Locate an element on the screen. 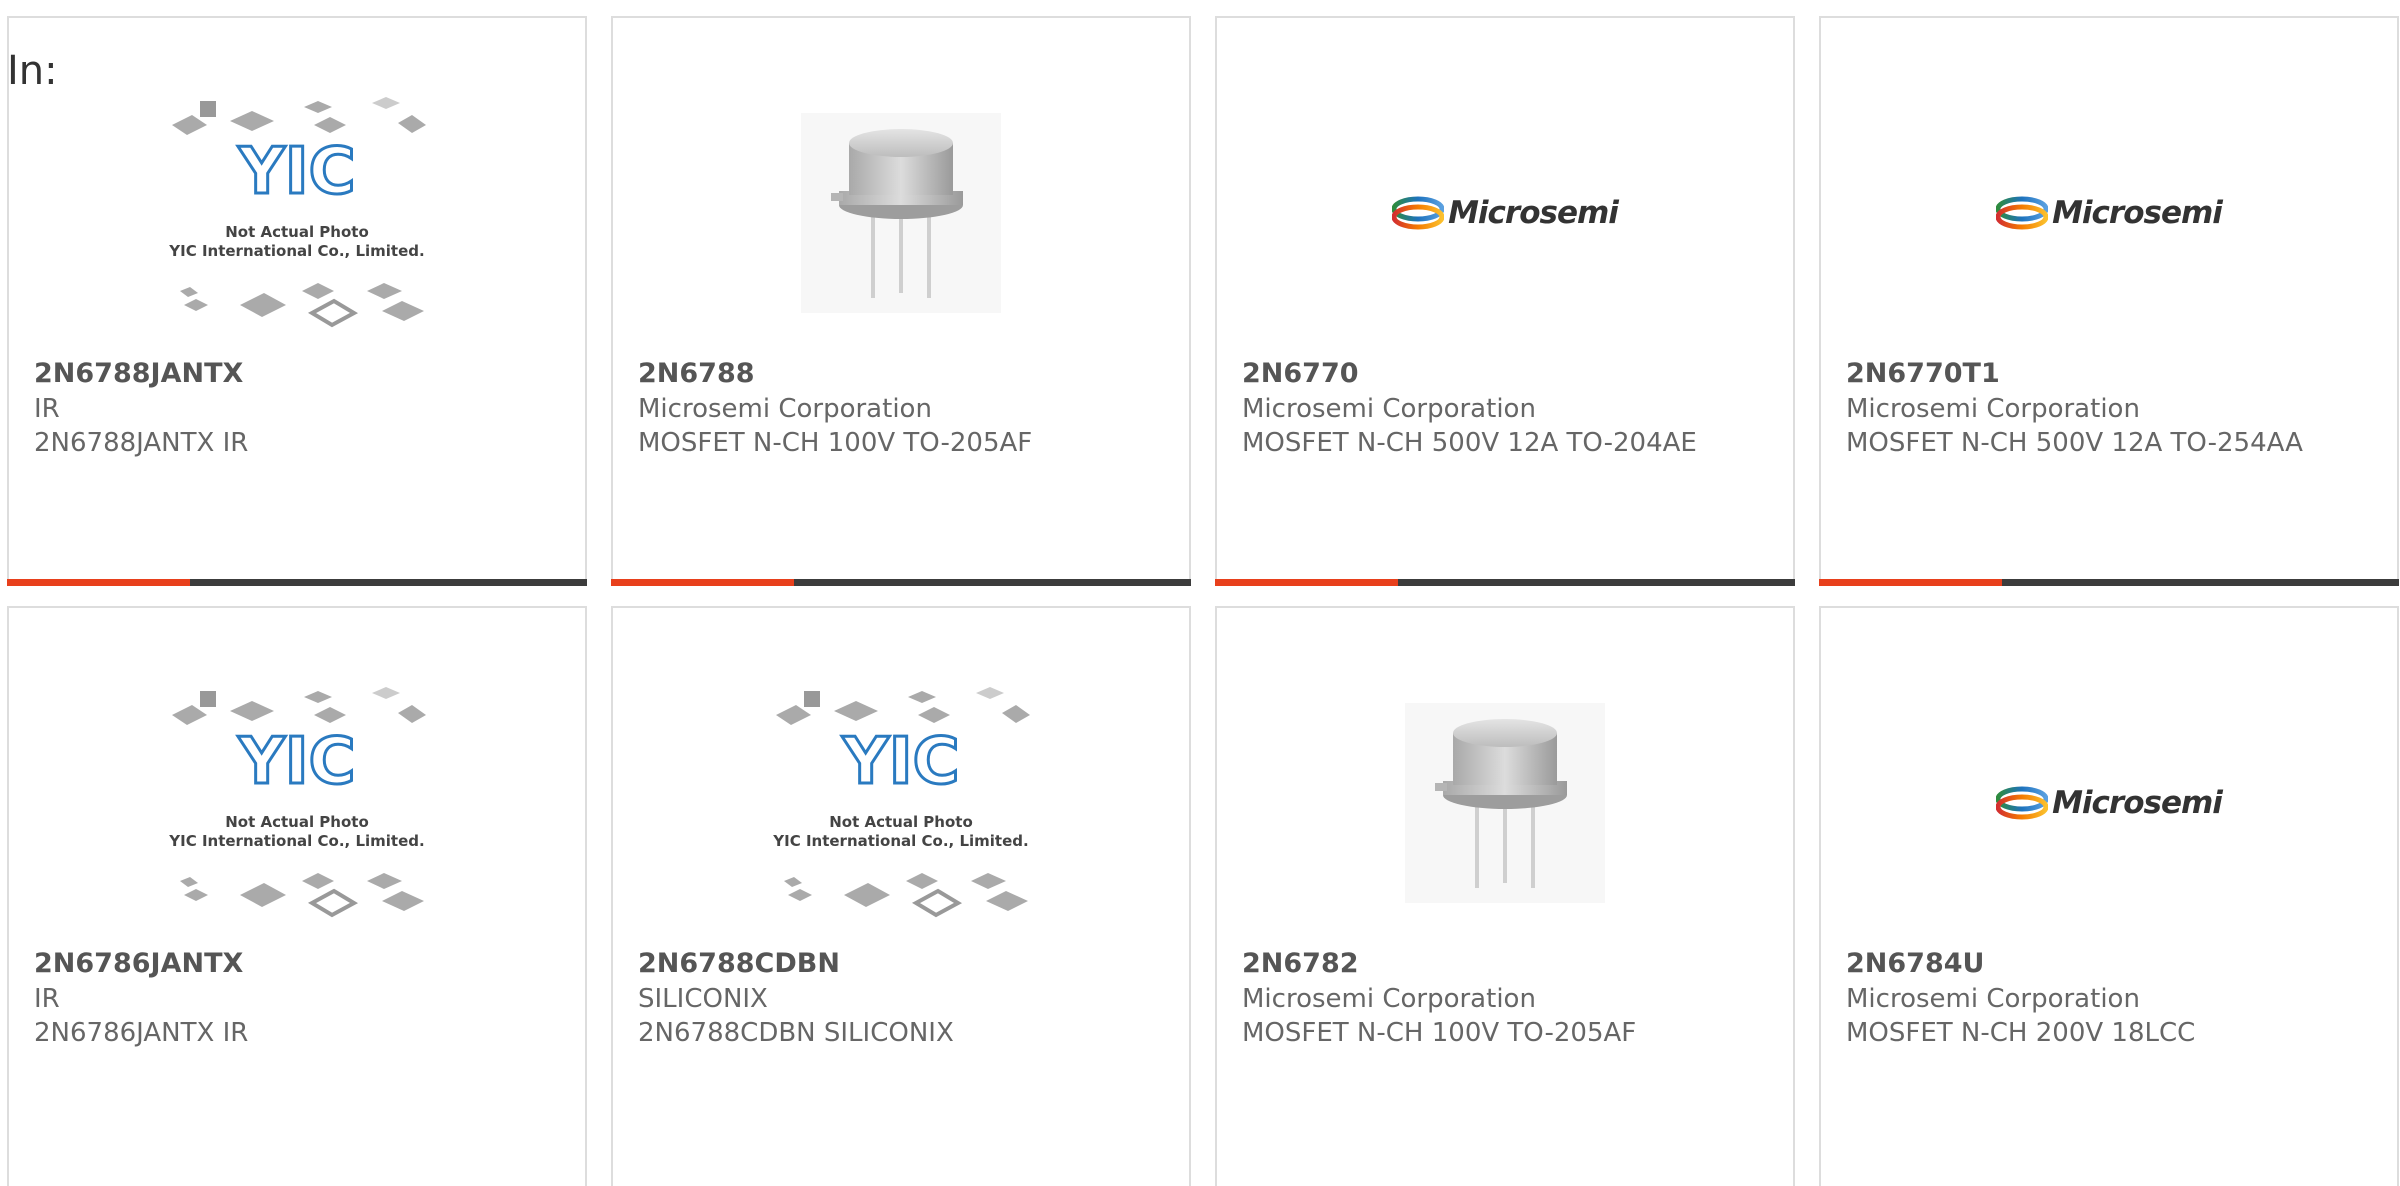  description: 2N6786JANTX IR is located at coordinates (141, 1033).